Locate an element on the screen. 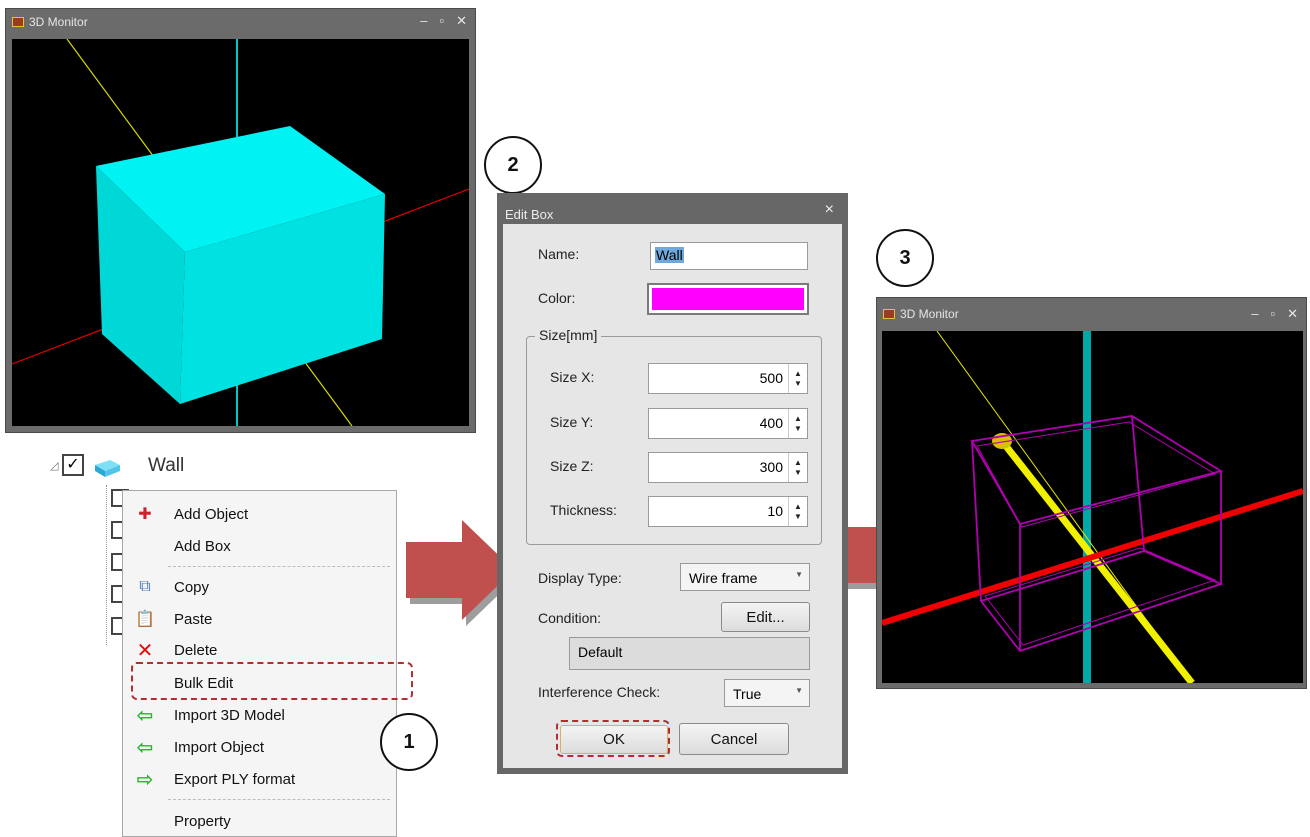 This screenshot has width=1310, height=837. menu-item-export-ply: ⇨ Export PLY format is located at coordinates (259, 779).